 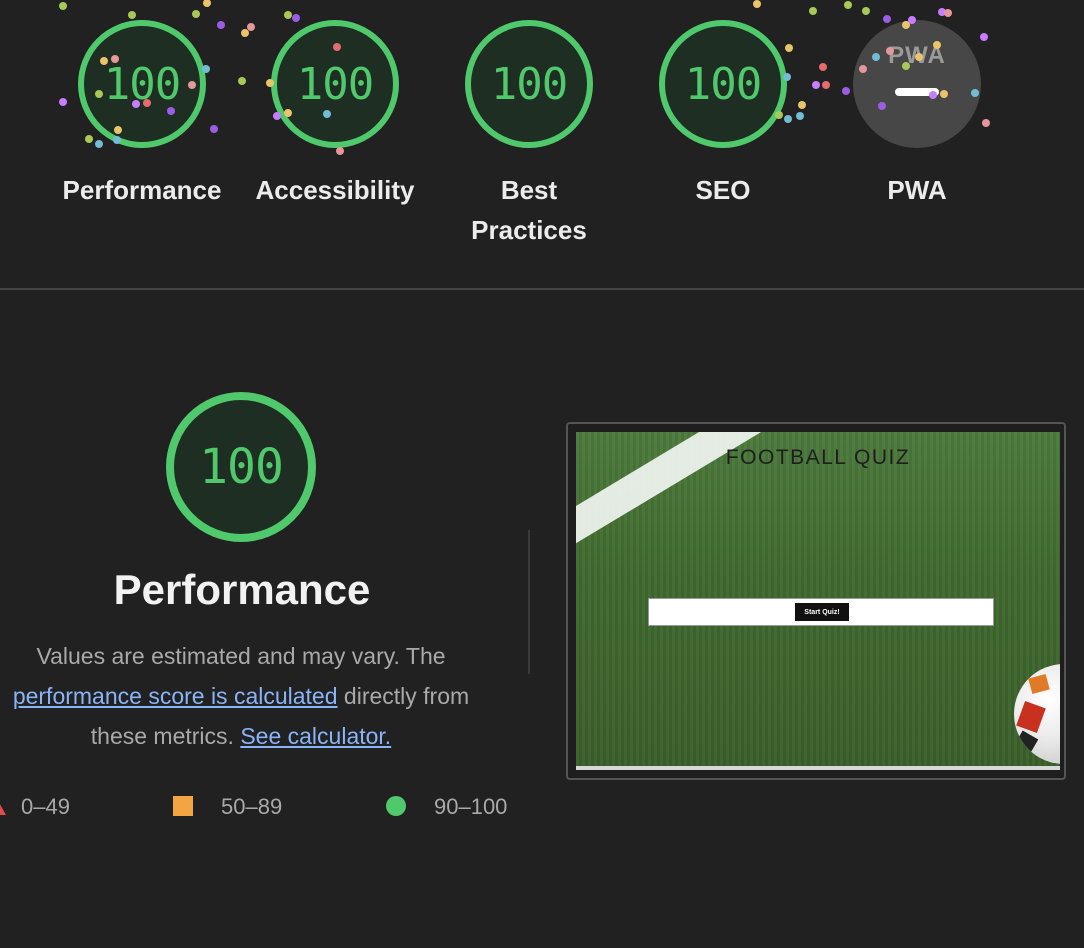 I want to click on gauge-label: Performance, so click(x=142, y=190).